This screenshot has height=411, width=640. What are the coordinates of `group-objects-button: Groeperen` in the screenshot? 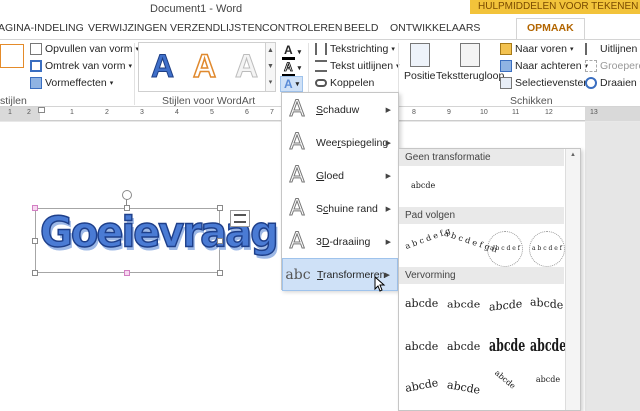 It's located at (612, 66).